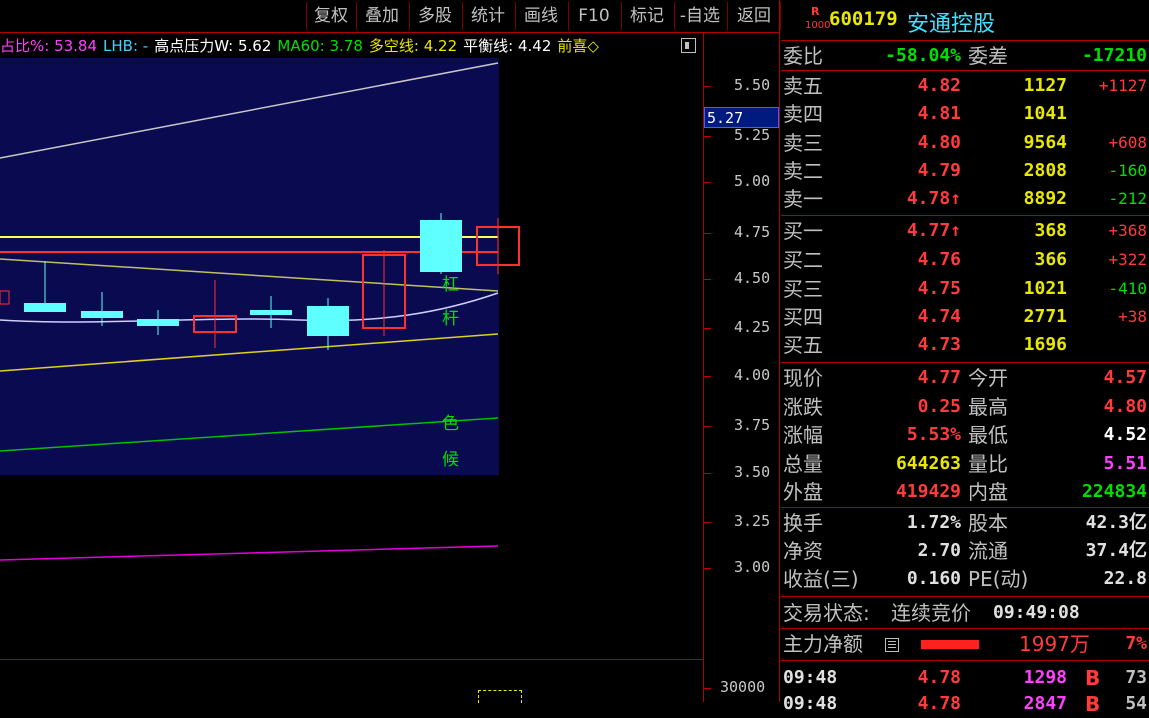  I want to click on toolbar-zixuan-button: -自选, so click(699, 16).